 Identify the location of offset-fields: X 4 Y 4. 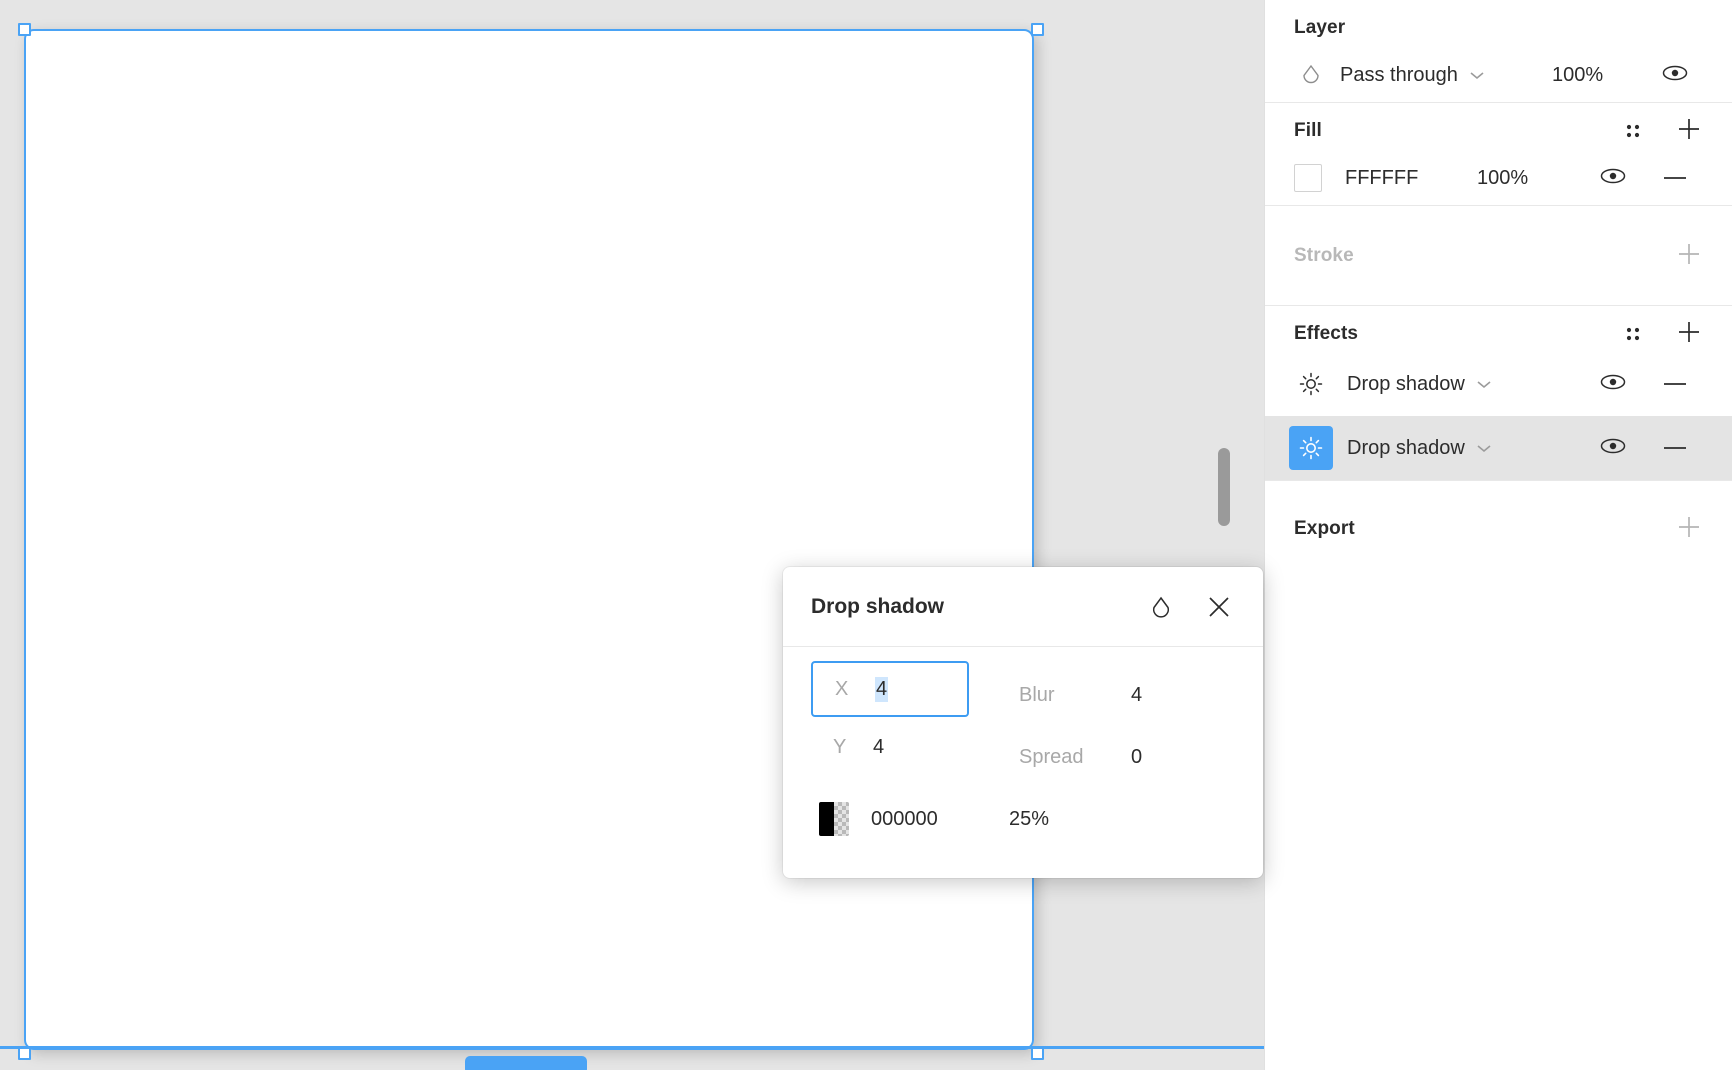
(893, 724).